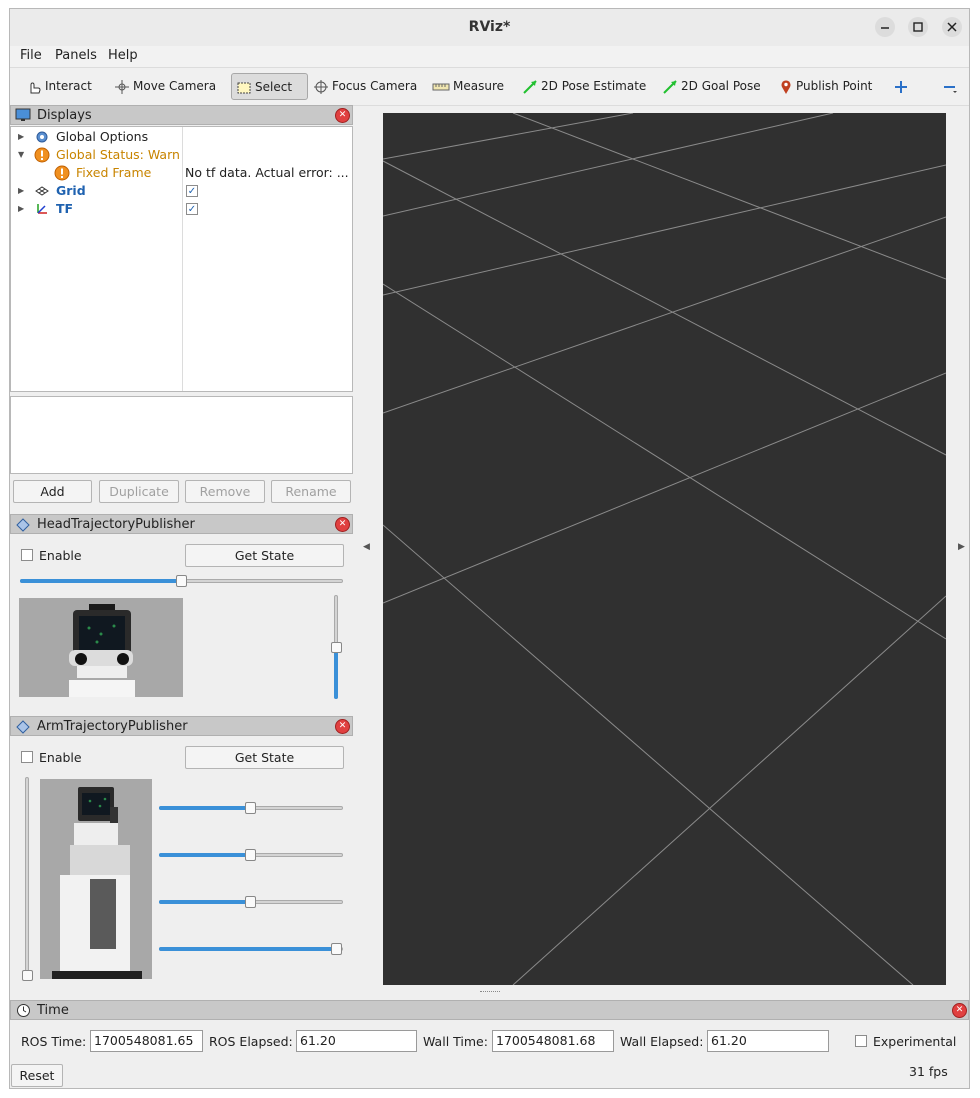 The image size is (980, 1098). What do you see at coordinates (366, 547) in the screenshot?
I see `collapse-left-arrow-icon: ◀` at bounding box center [366, 547].